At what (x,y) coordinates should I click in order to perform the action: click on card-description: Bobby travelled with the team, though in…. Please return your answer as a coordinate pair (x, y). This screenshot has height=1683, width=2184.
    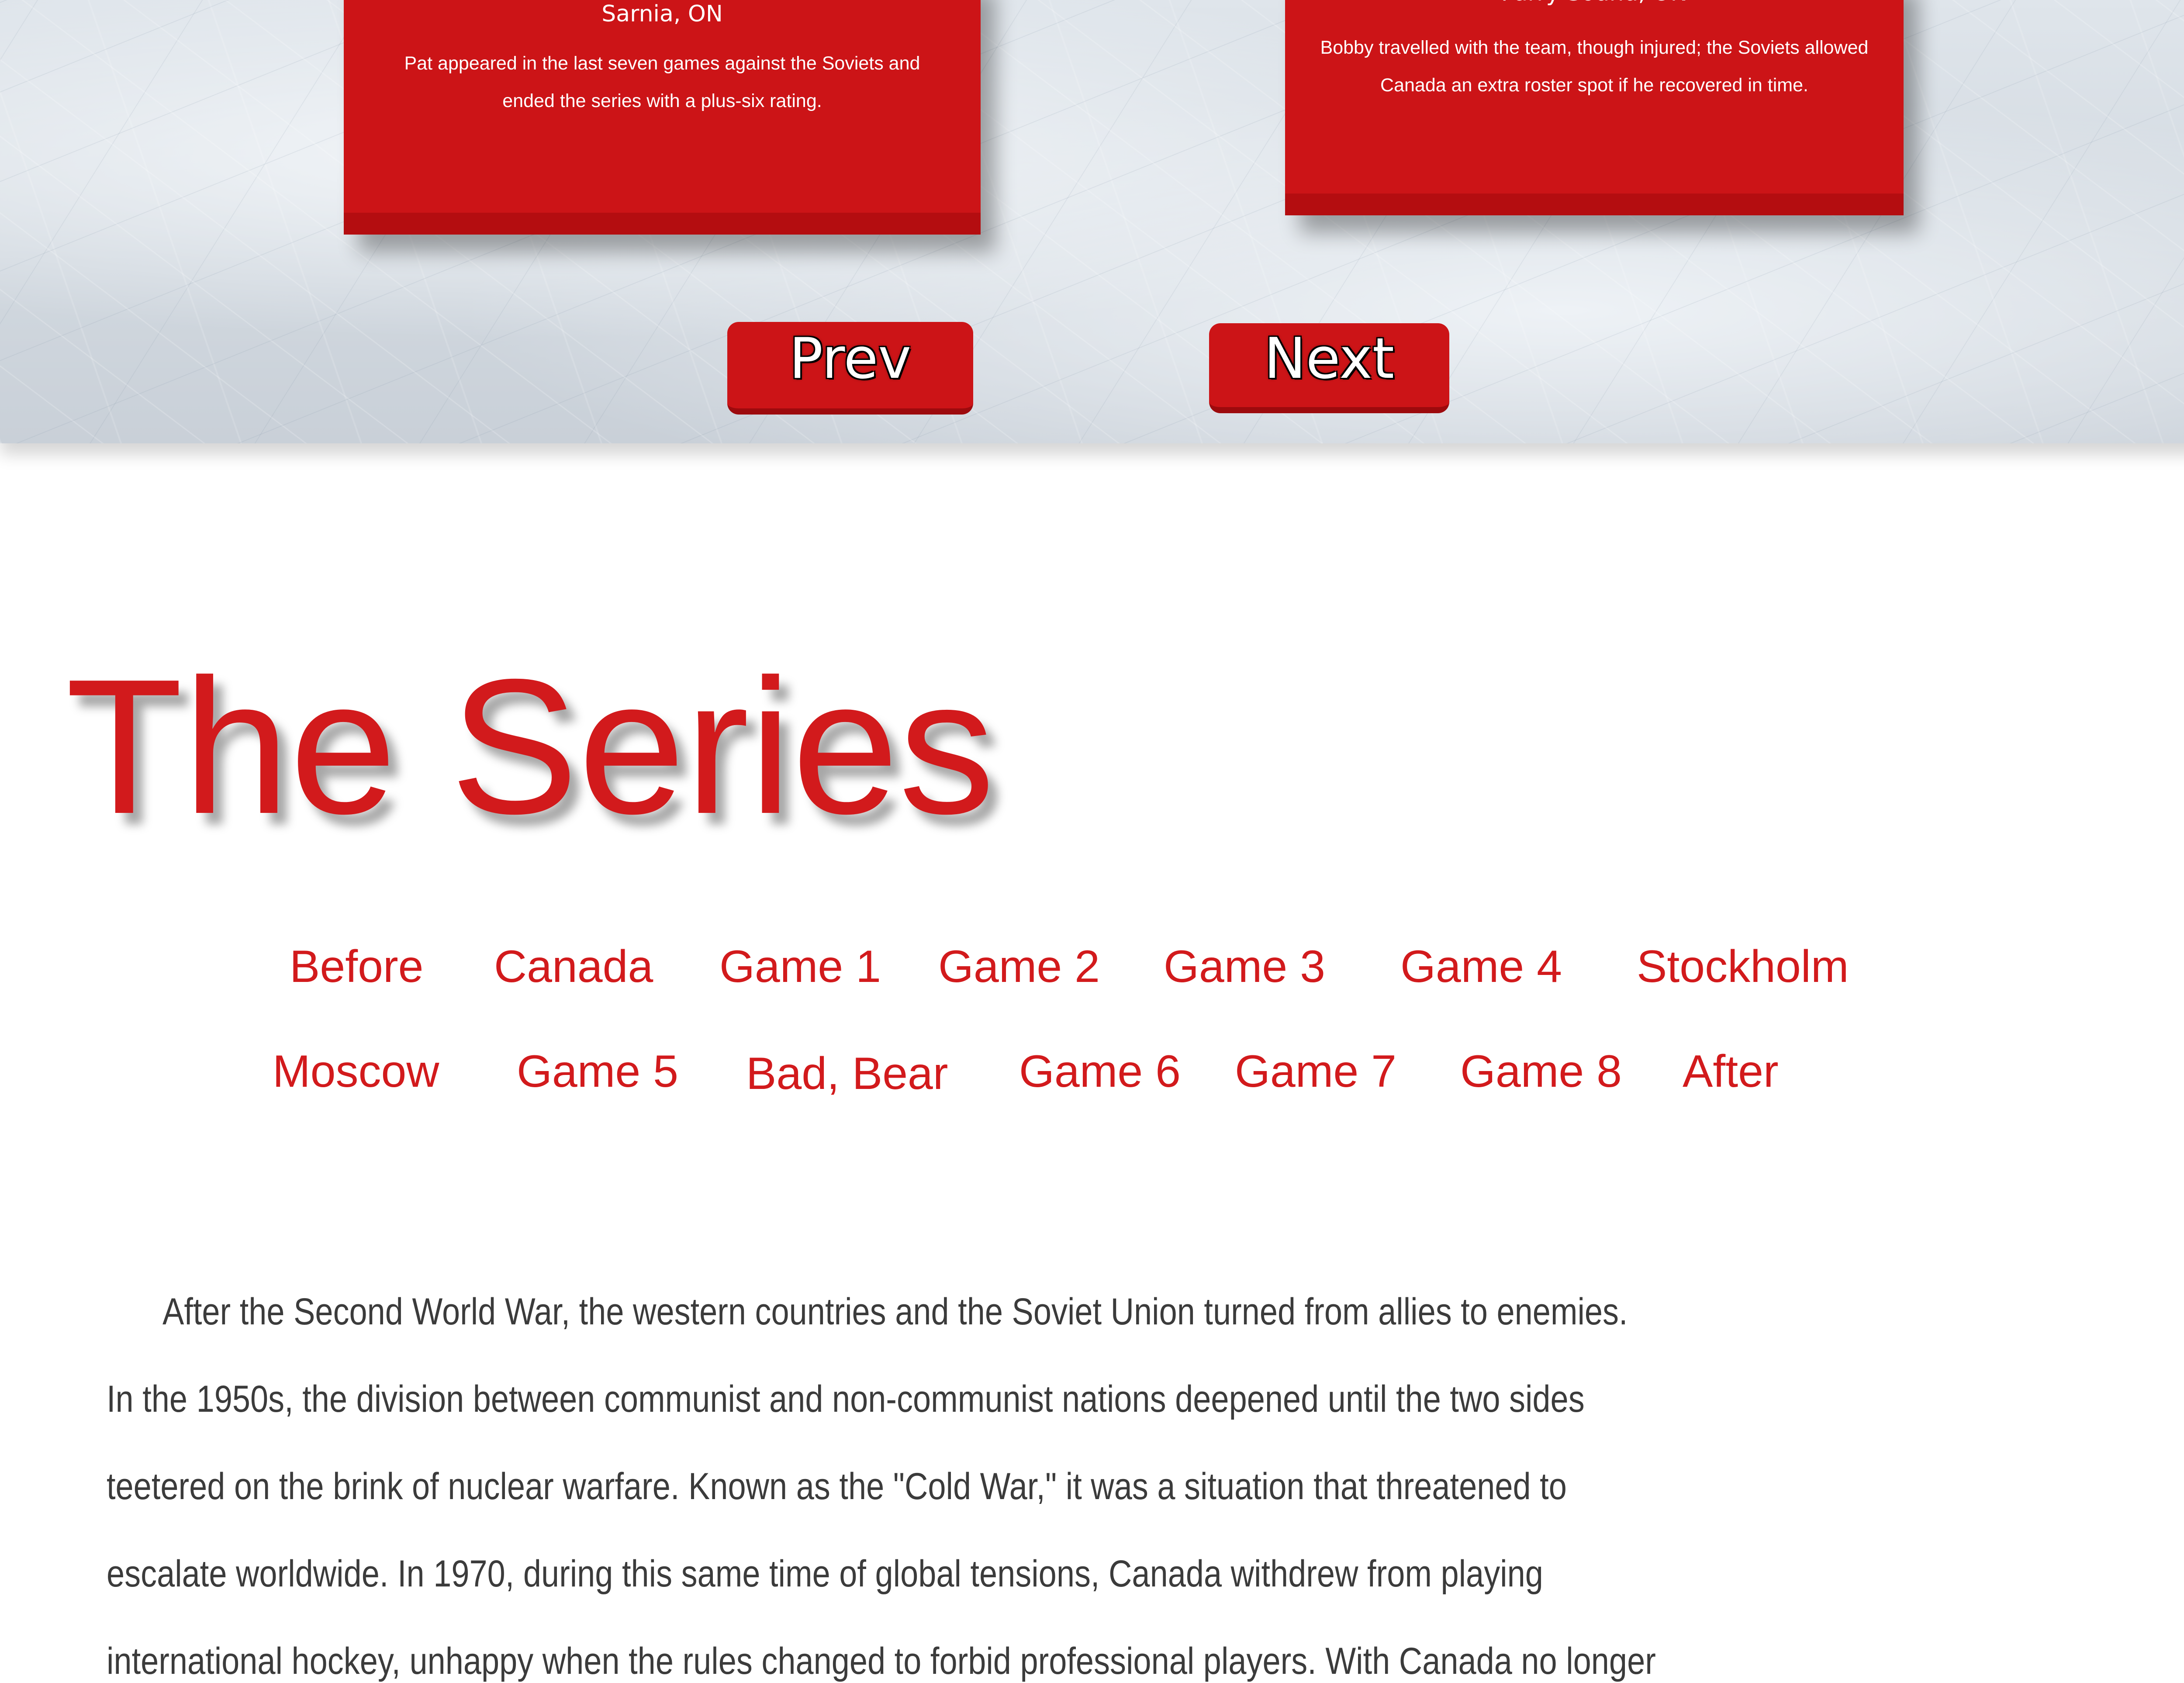
    Looking at the image, I should click on (1594, 66).